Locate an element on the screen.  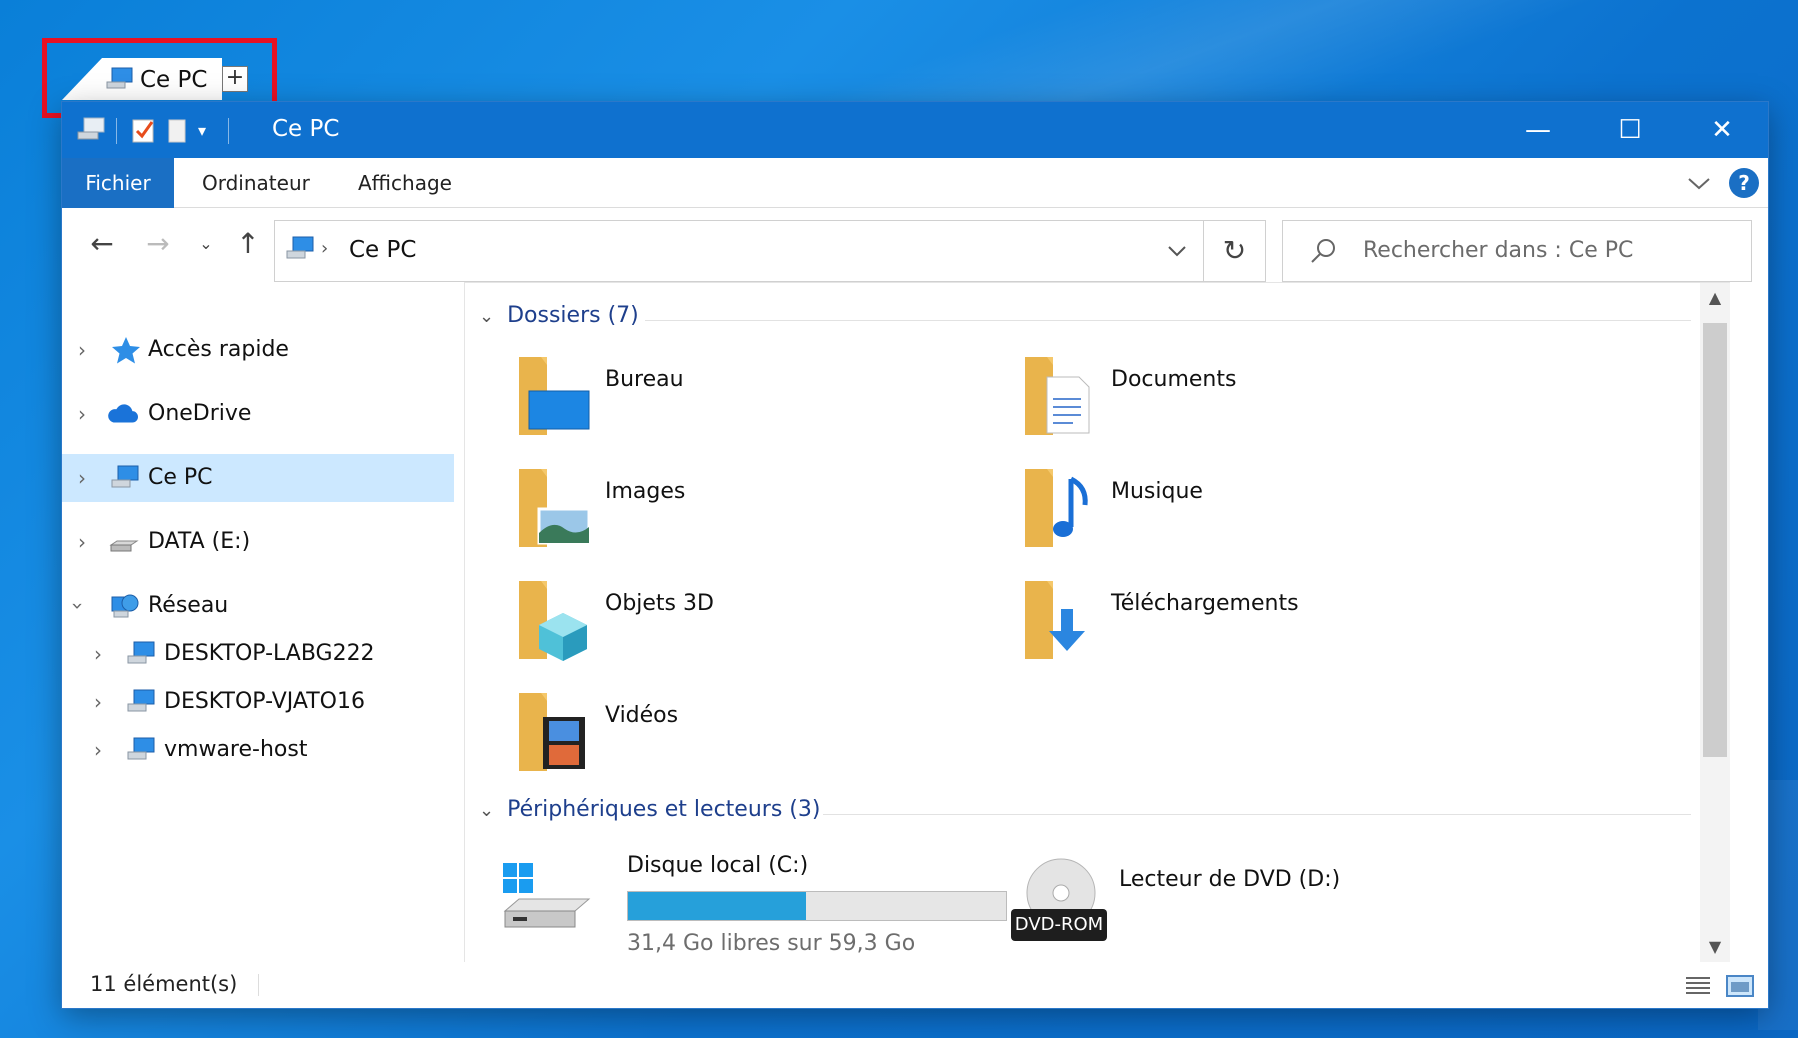
folder-objets-3d: Objets 3D is located at coordinates (735, 629).